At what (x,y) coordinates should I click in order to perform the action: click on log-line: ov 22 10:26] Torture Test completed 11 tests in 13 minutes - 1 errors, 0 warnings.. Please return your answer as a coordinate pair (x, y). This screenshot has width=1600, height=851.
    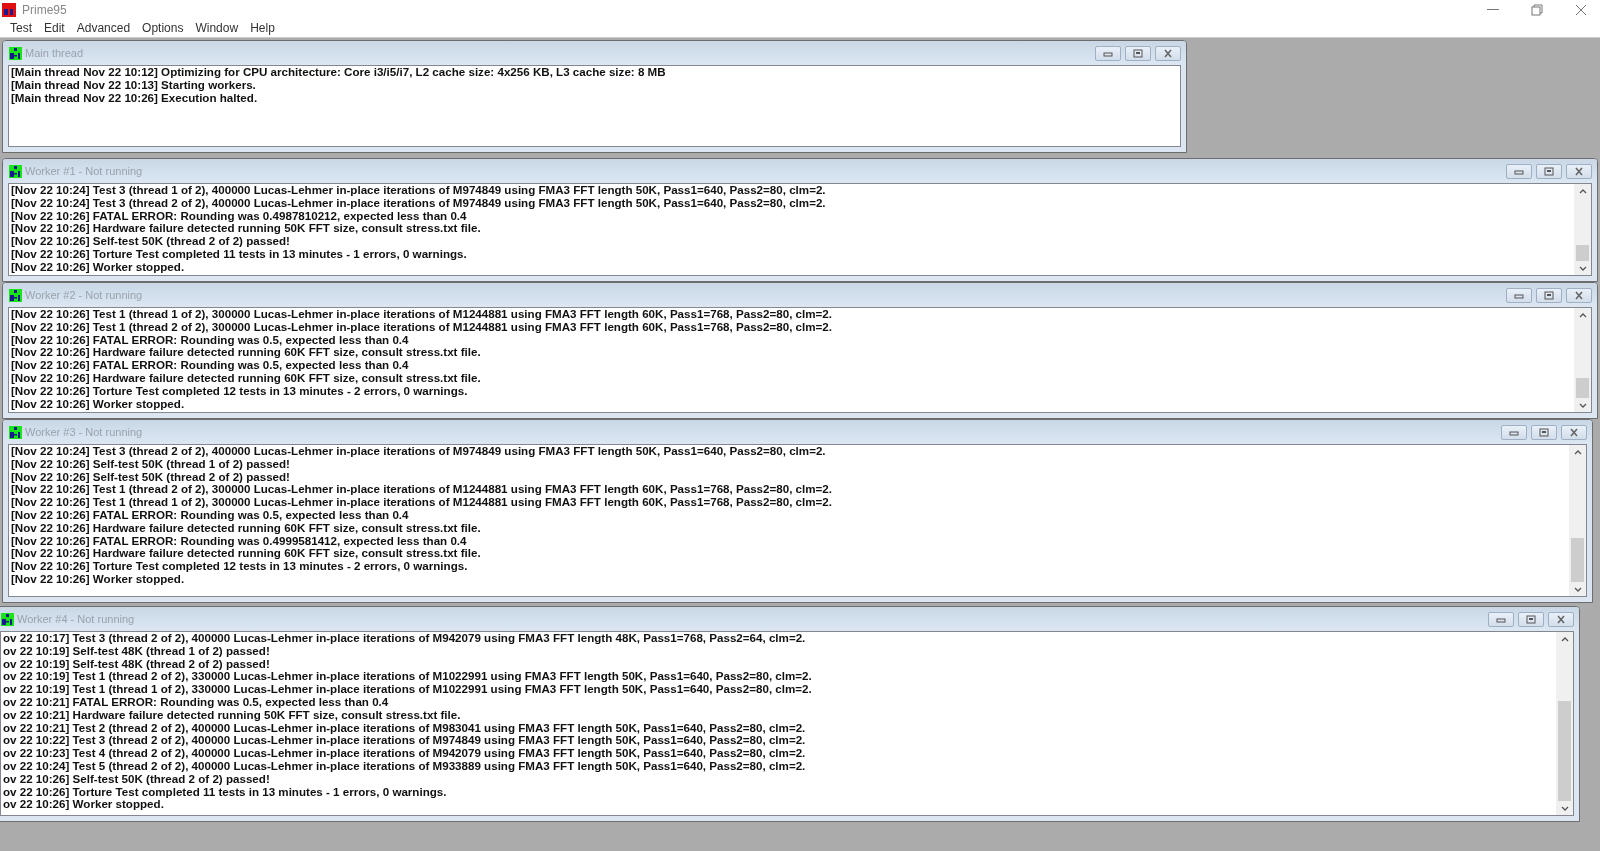
    Looking at the image, I should click on (225, 792).